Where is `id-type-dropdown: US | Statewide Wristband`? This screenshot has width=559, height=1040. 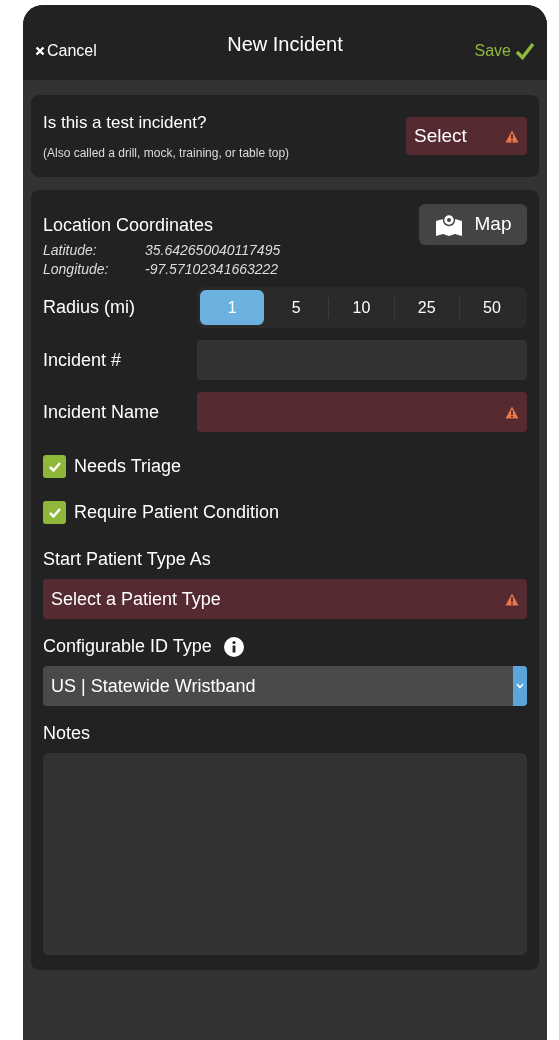
id-type-dropdown: US | Statewide Wristband is located at coordinates (285, 686).